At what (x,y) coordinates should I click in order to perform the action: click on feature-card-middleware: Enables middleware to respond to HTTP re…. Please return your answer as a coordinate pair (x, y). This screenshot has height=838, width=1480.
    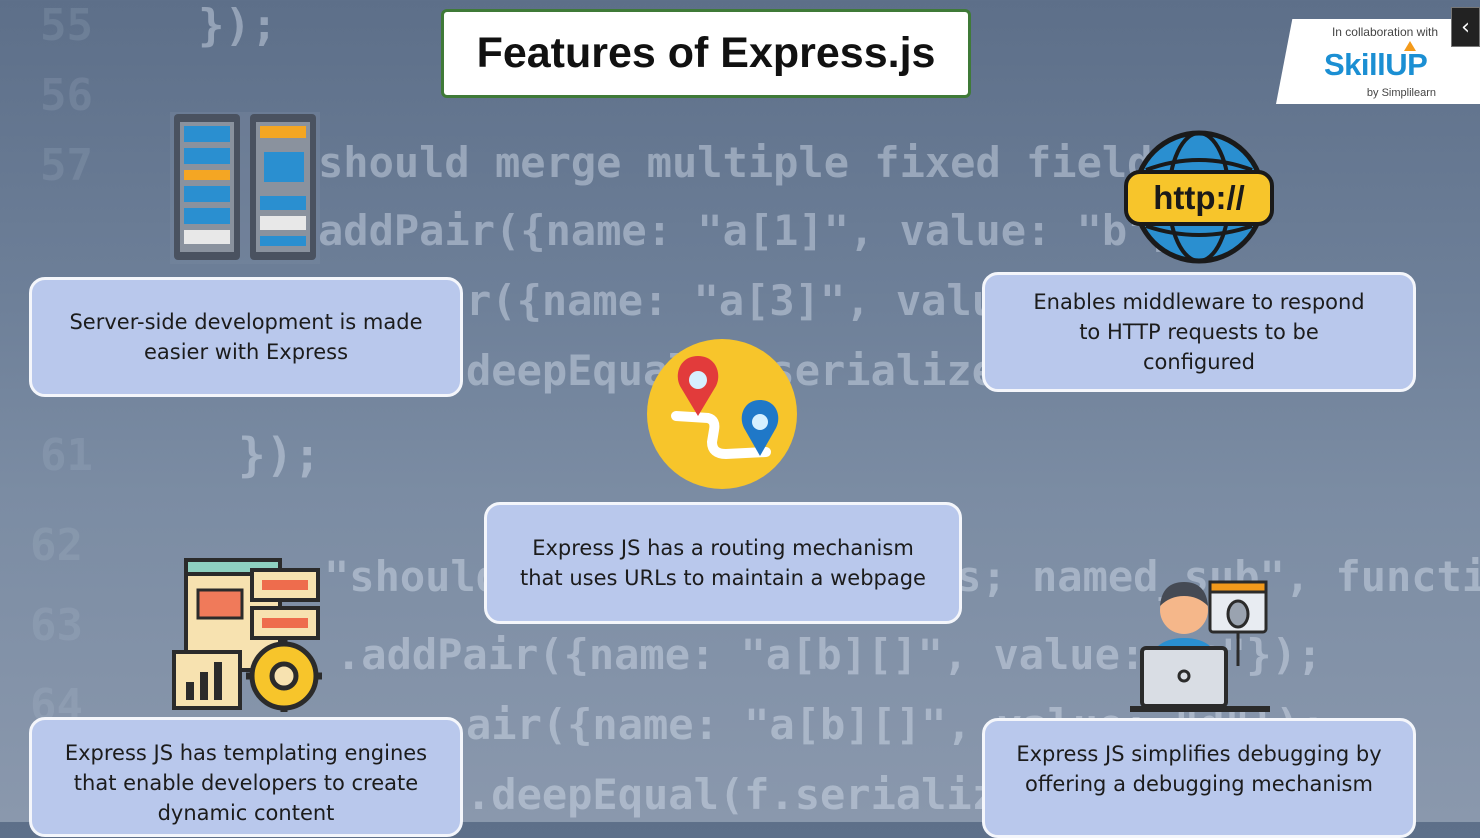
    Looking at the image, I should click on (1199, 332).